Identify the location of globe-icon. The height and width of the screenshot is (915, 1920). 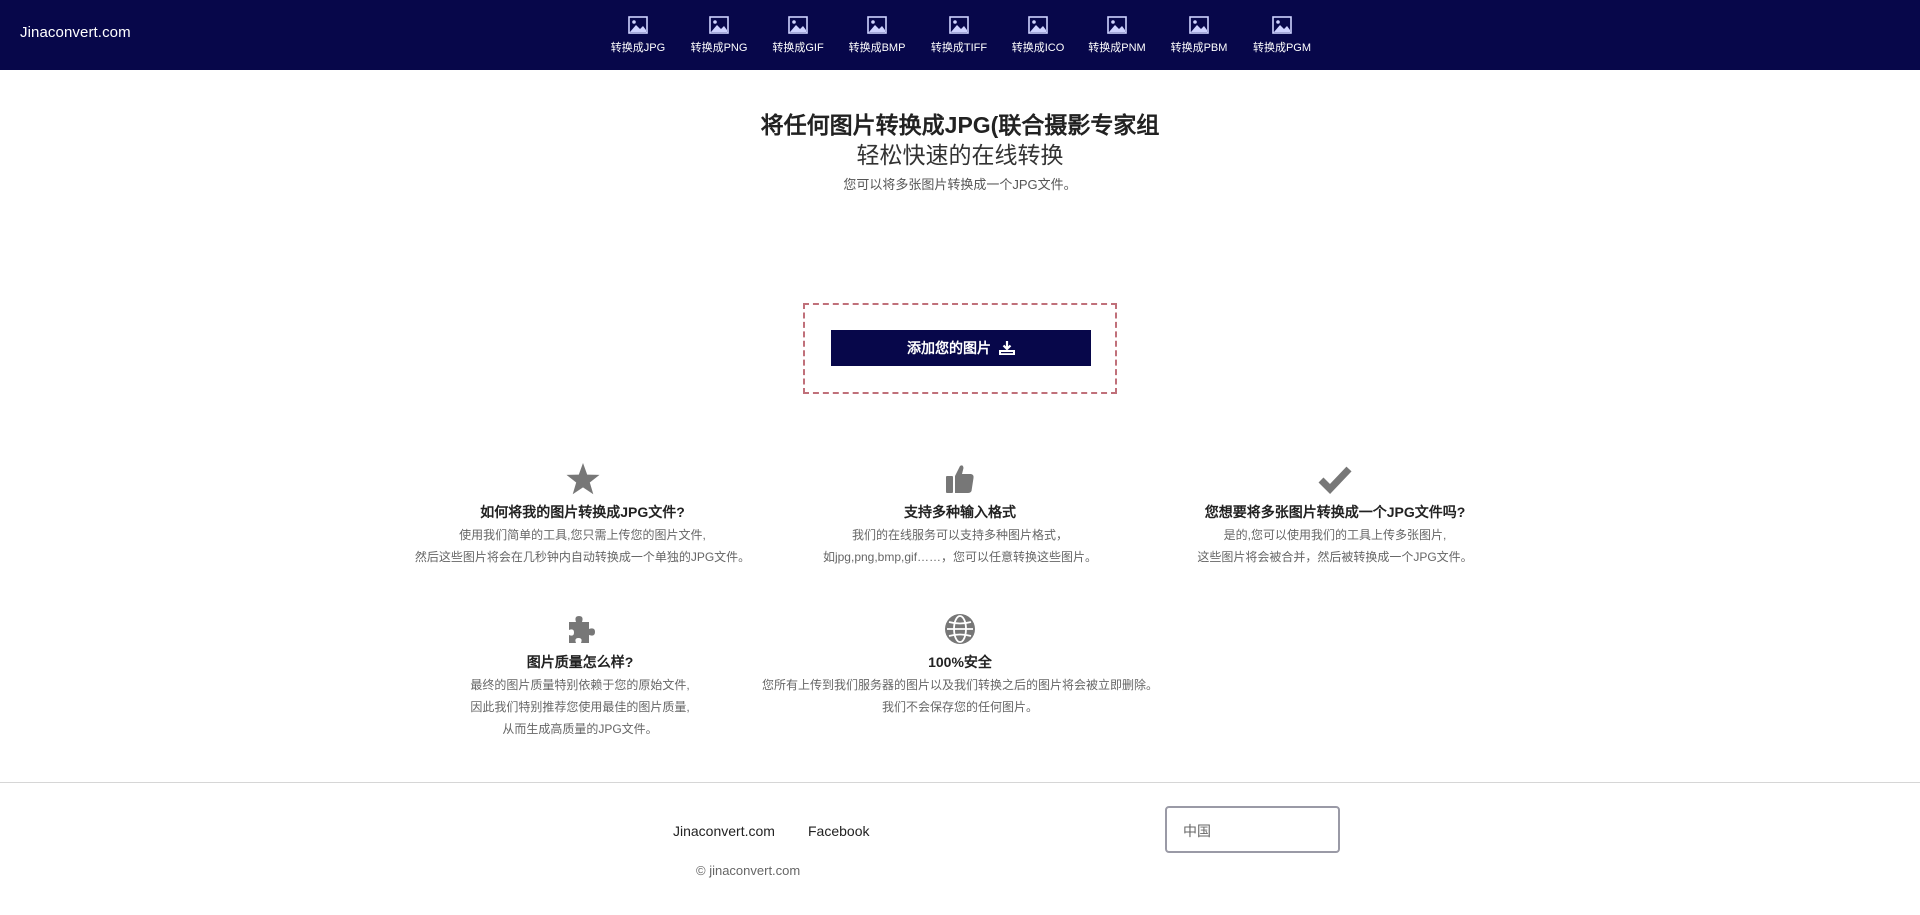
(960, 629).